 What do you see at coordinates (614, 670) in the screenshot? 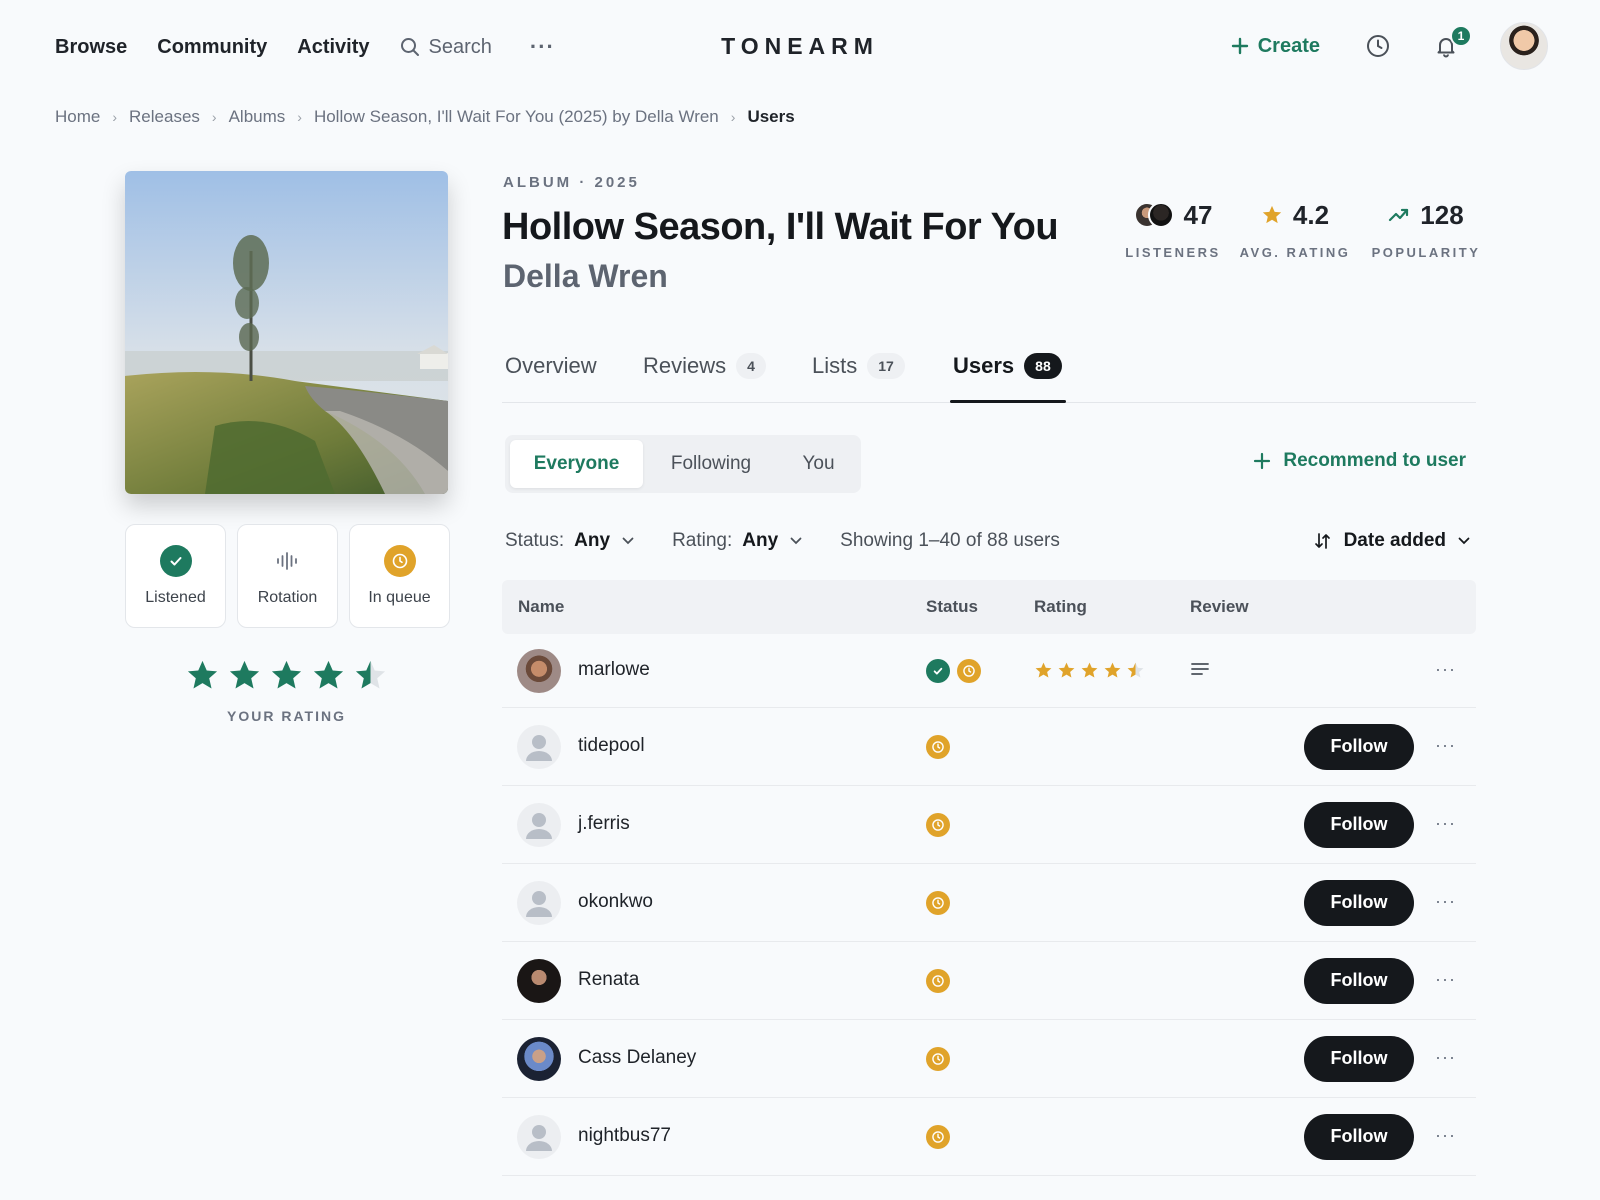
I see `user-name: marlowe` at bounding box center [614, 670].